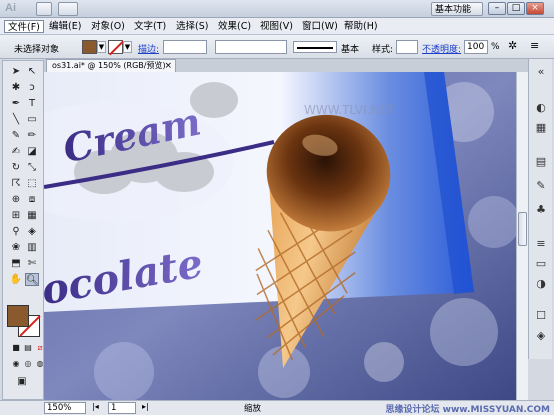  I want to click on menu-file: 文件(F), so click(24, 26).